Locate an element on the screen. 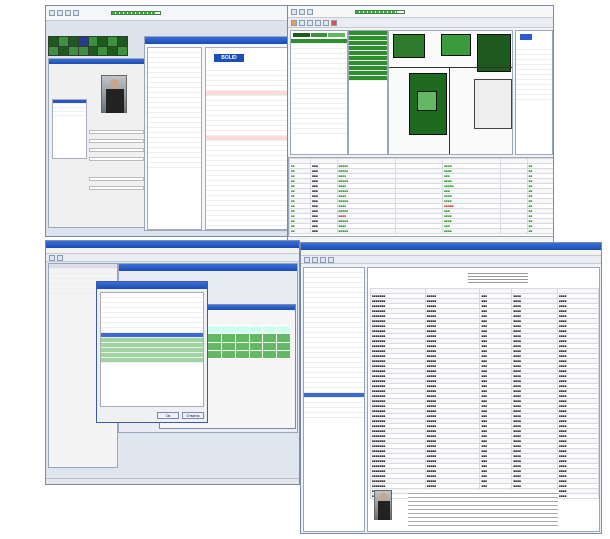 This screenshot has height=539, width=610. schedule-toolbar is located at coordinates (172, 258).